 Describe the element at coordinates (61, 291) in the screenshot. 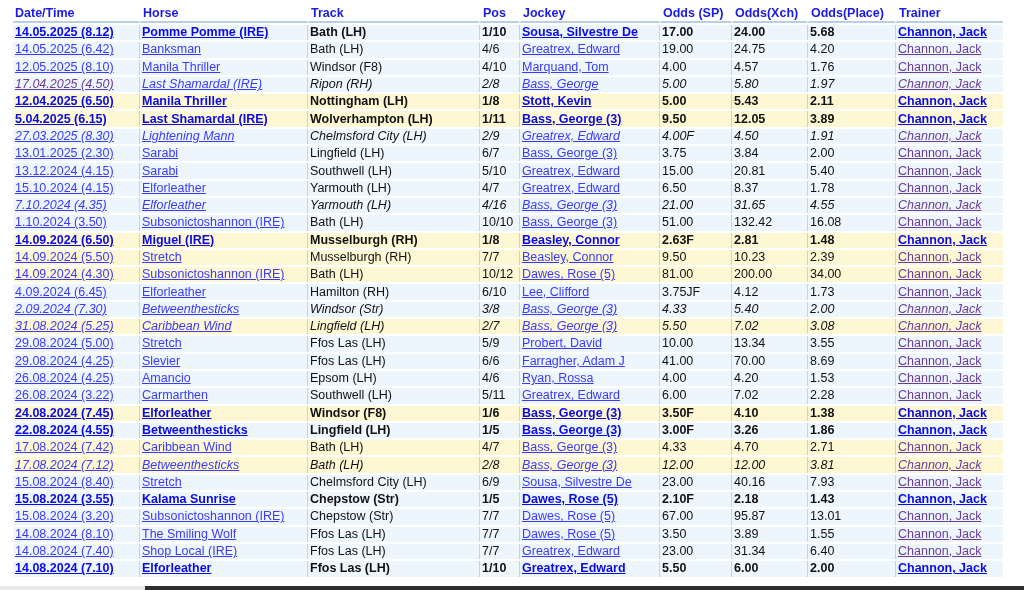

I see `date-link: 4.09.2024 (6.45)` at that location.